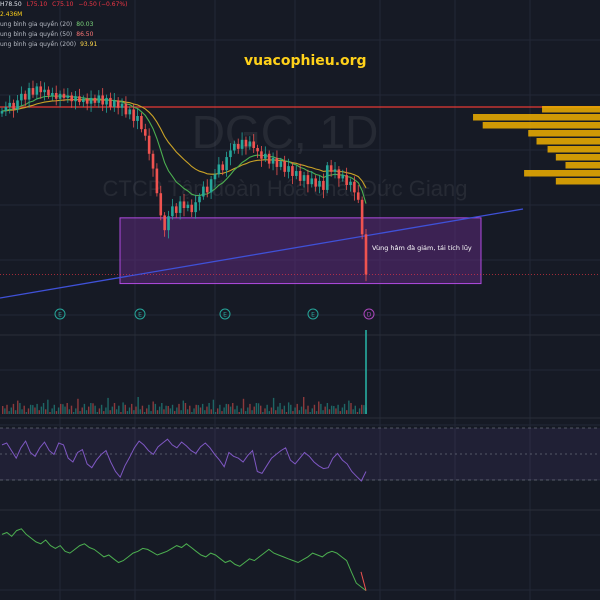  I want to click on volume-bar-spike, so click(366, 372).